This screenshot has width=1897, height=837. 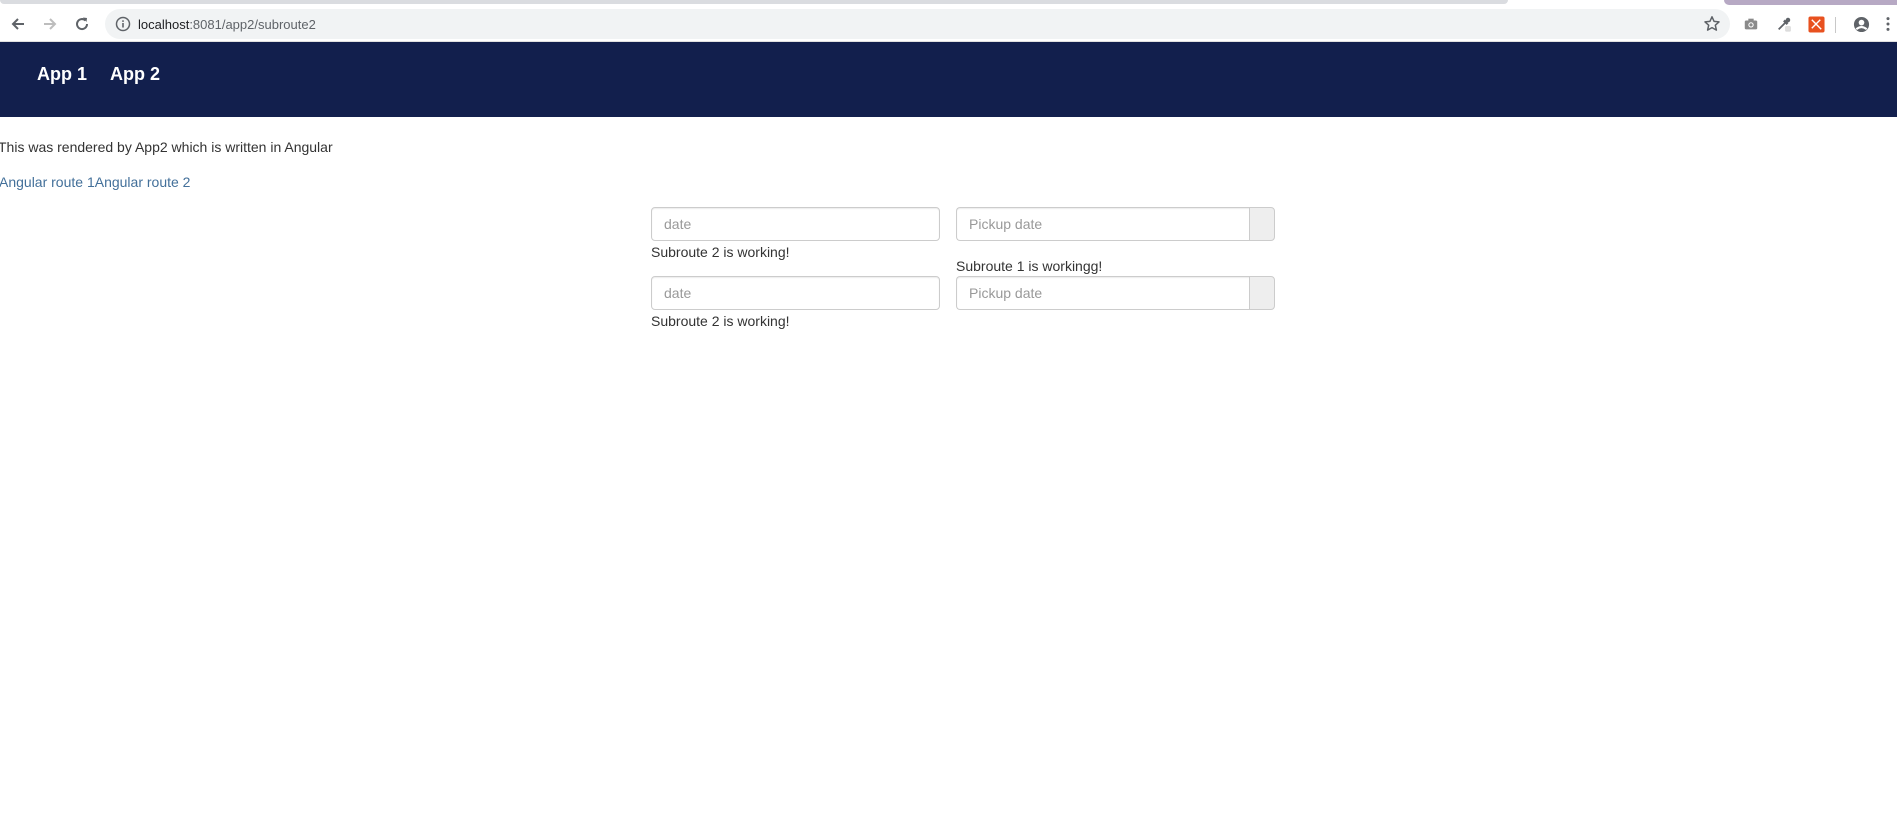 I want to click on url-host: localhost, so click(x=164, y=24).